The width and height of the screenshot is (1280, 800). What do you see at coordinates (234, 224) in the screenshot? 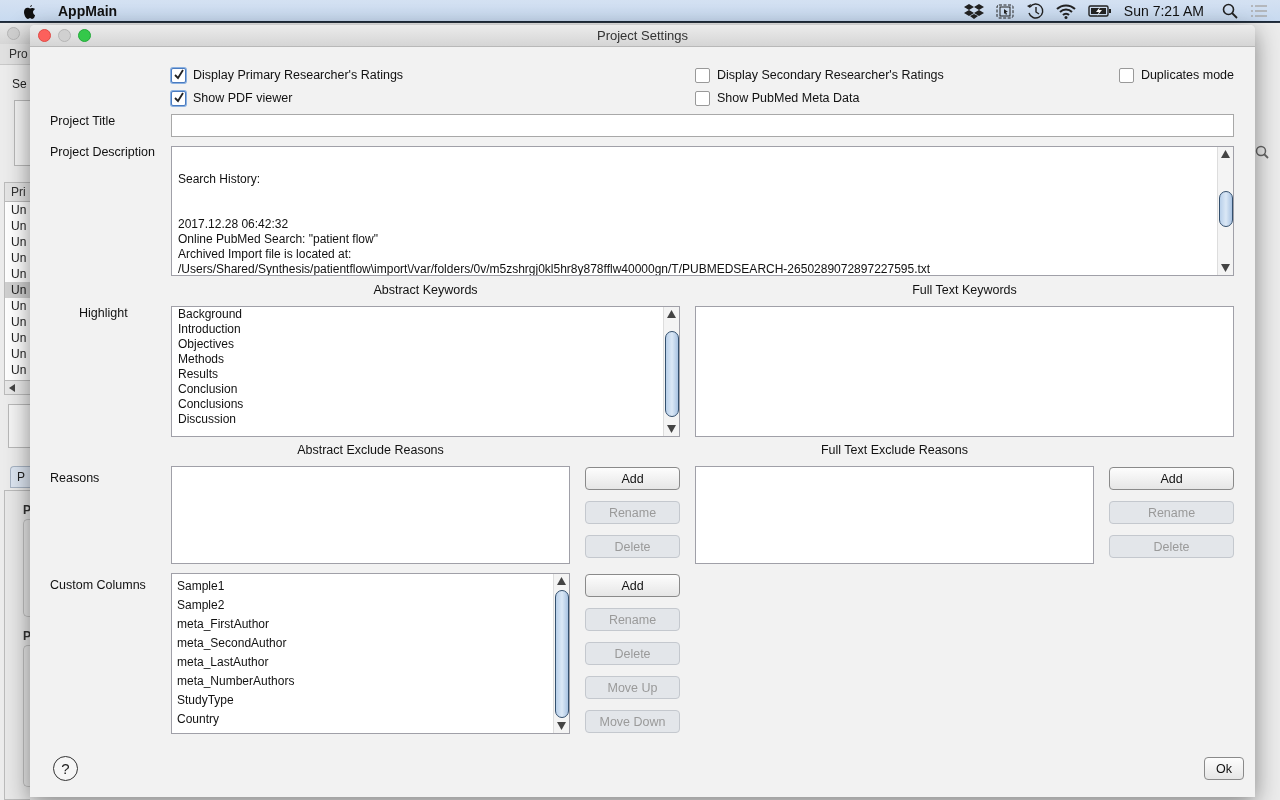
I see `description-line: 2017.12.28 06:42:32` at bounding box center [234, 224].